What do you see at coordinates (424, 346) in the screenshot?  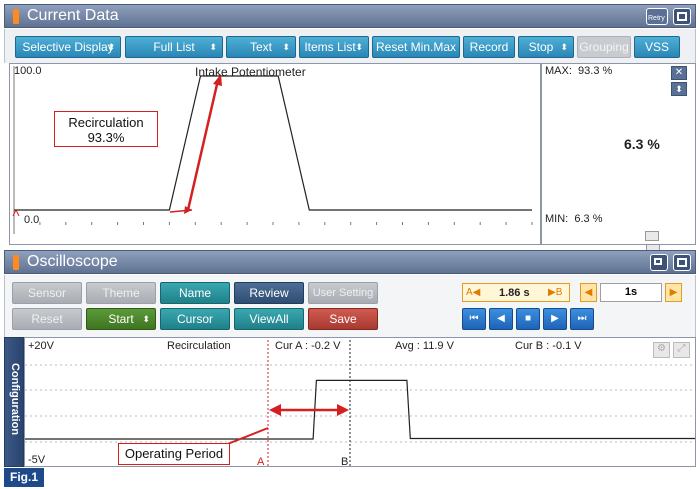 I see `average-value: Avg : 11.9 V` at bounding box center [424, 346].